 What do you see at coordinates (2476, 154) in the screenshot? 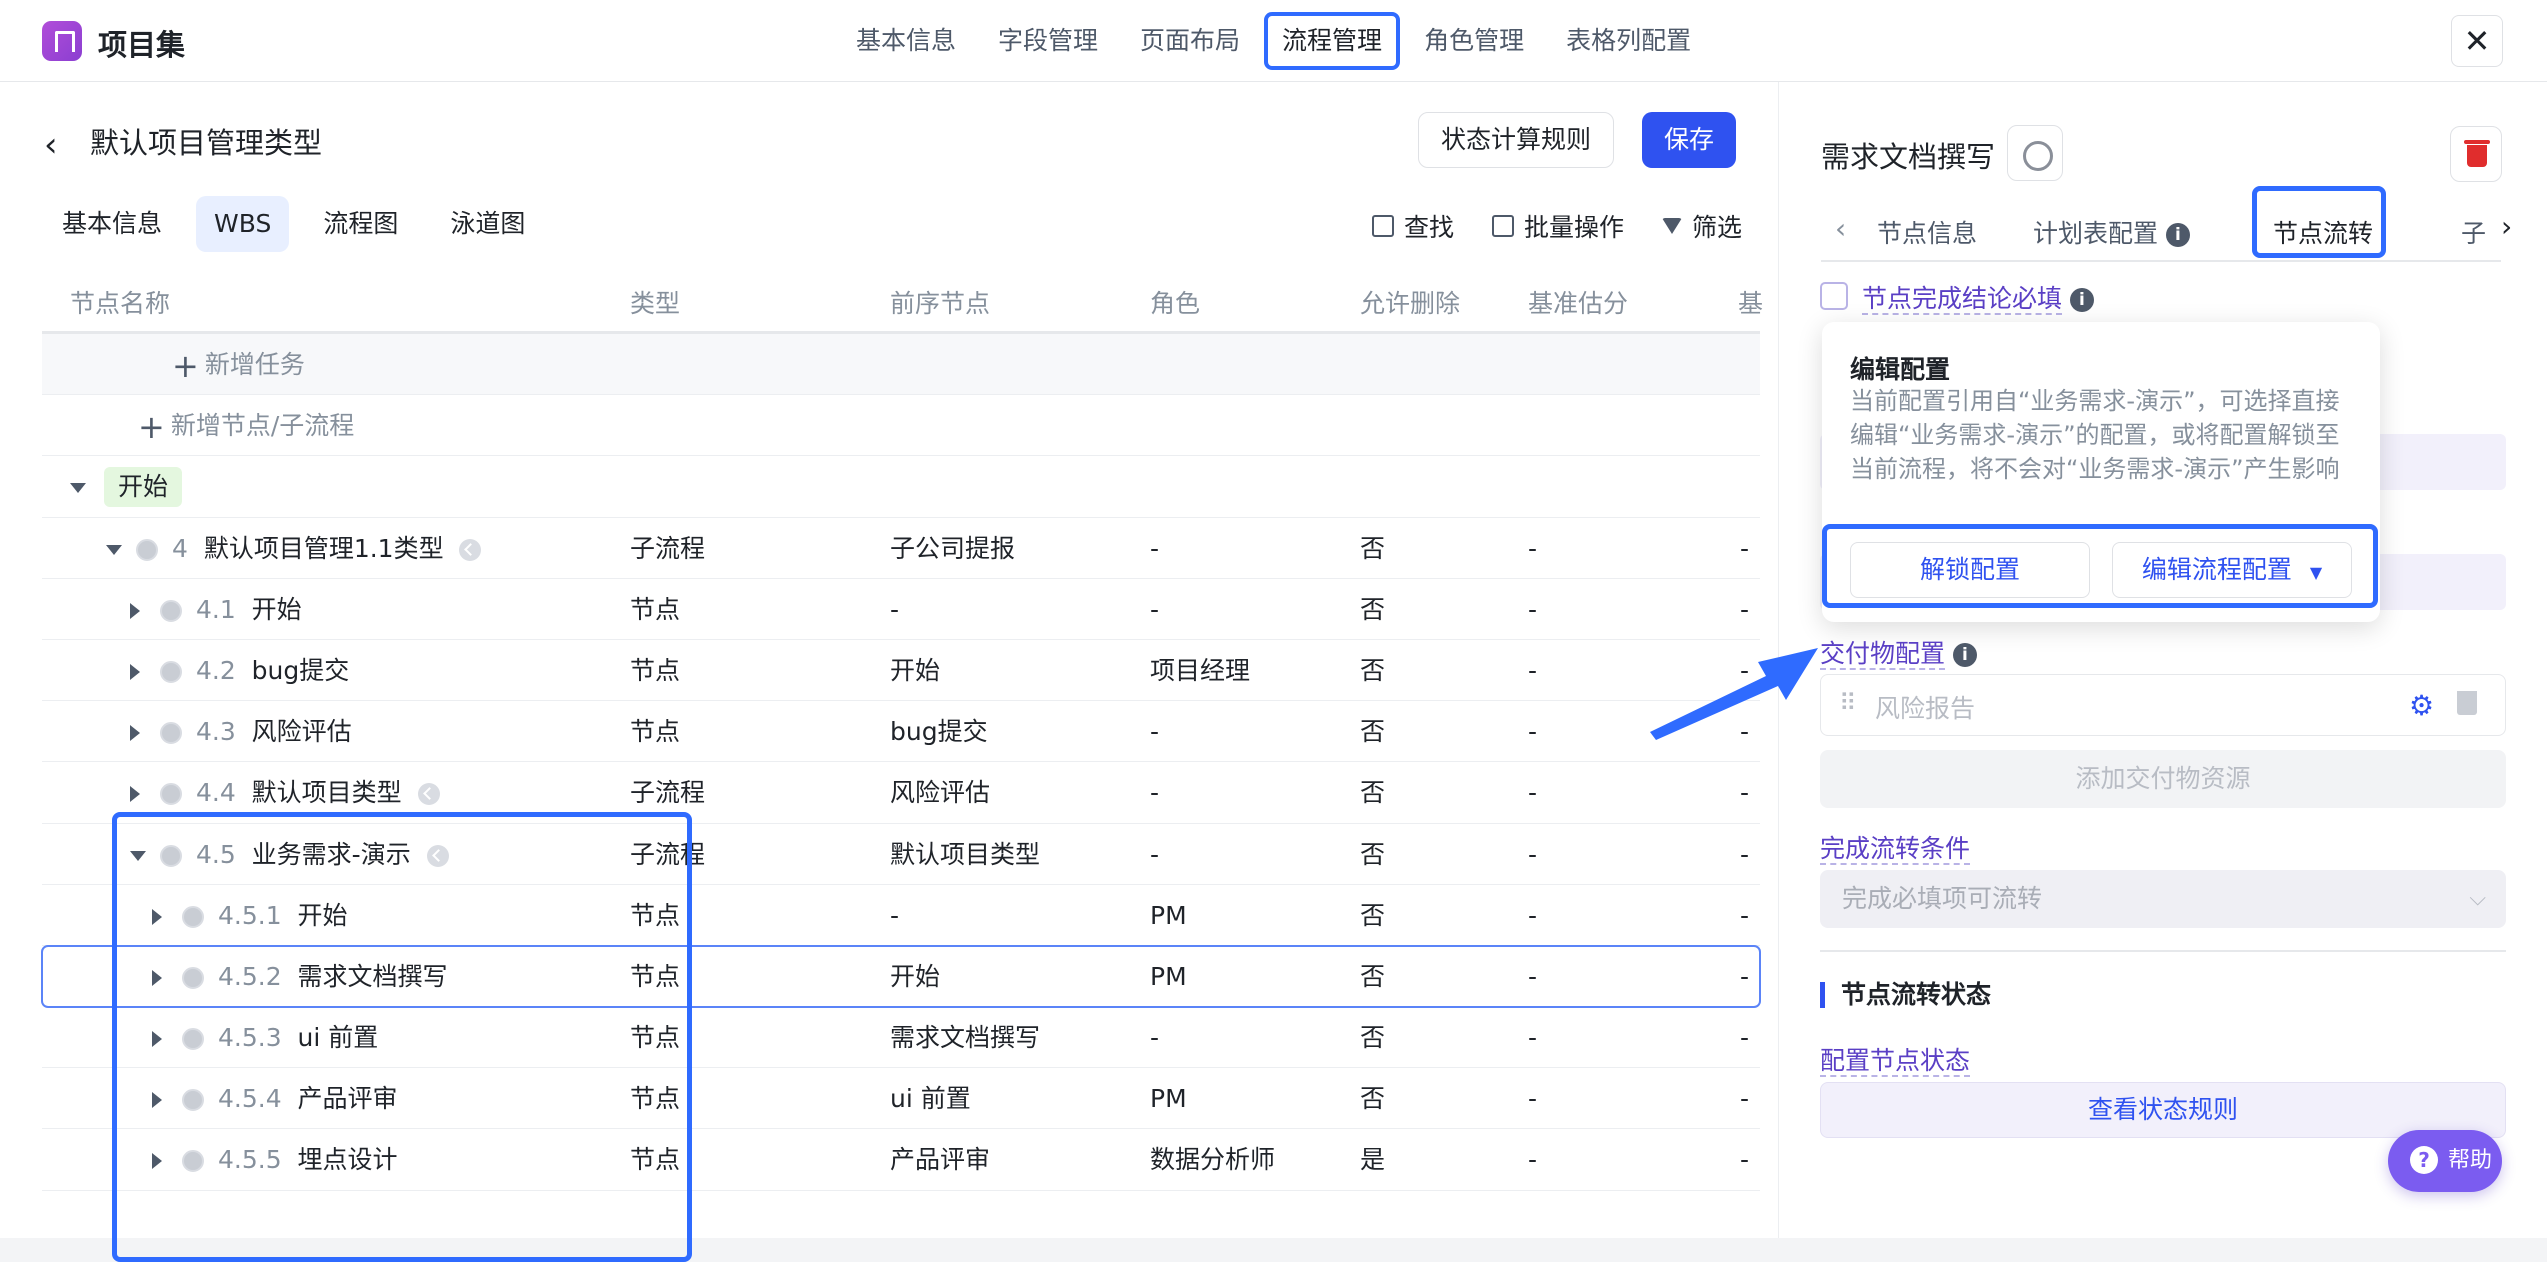
I see `delete-node-icon` at bounding box center [2476, 154].